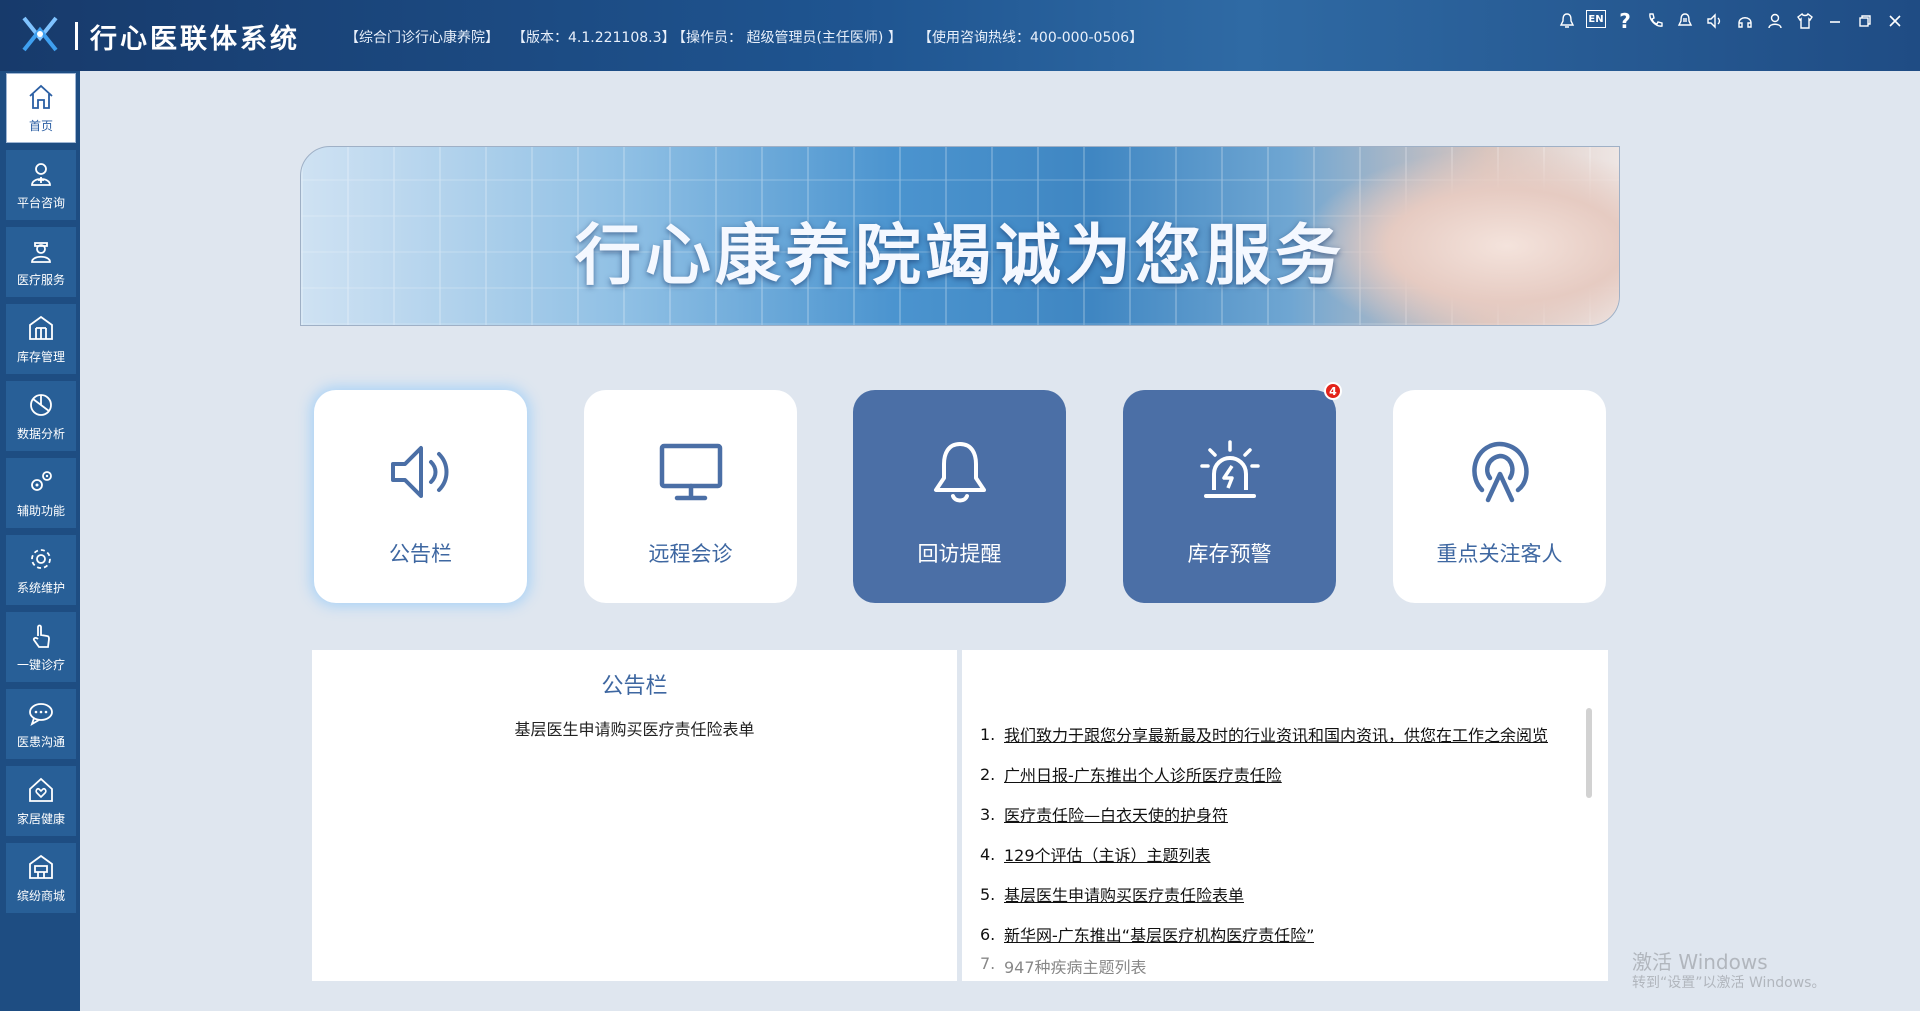 Image resolution: width=1920 pixels, height=1011 pixels. What do you see at coordinates (41, 866) in the screenshot?
I see `store-icon` at bounding box center [41, 866].